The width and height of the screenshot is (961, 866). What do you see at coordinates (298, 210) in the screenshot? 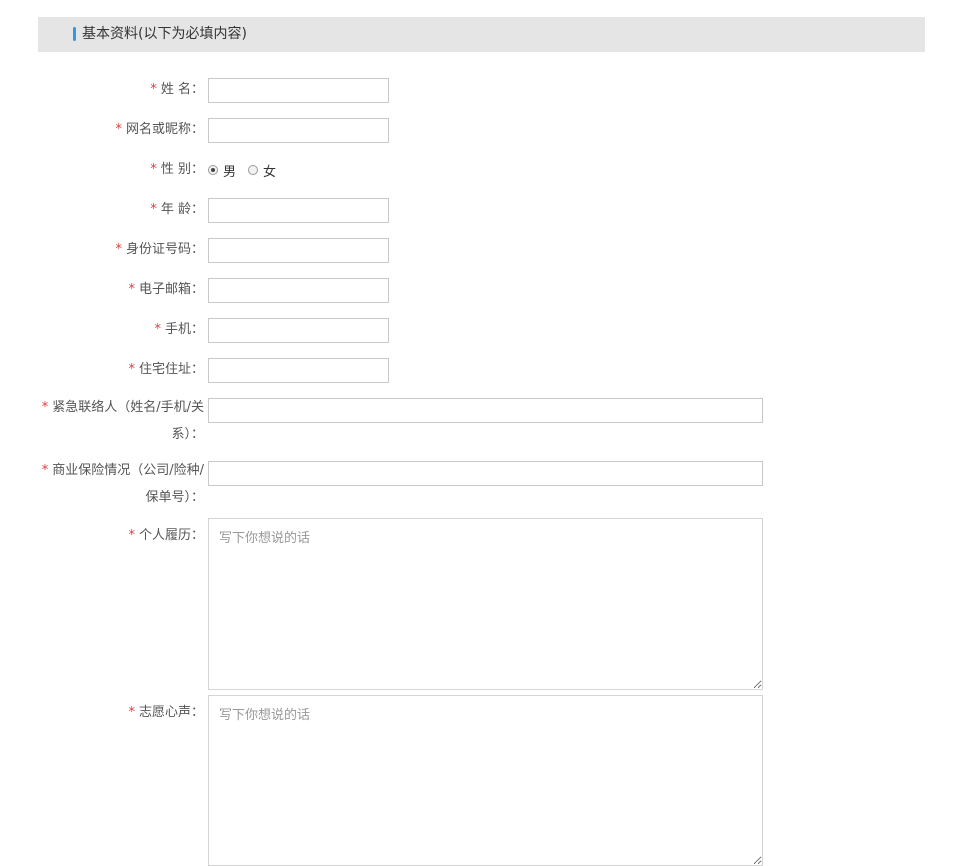
I see `age-input` at bounding box center [298, 210].